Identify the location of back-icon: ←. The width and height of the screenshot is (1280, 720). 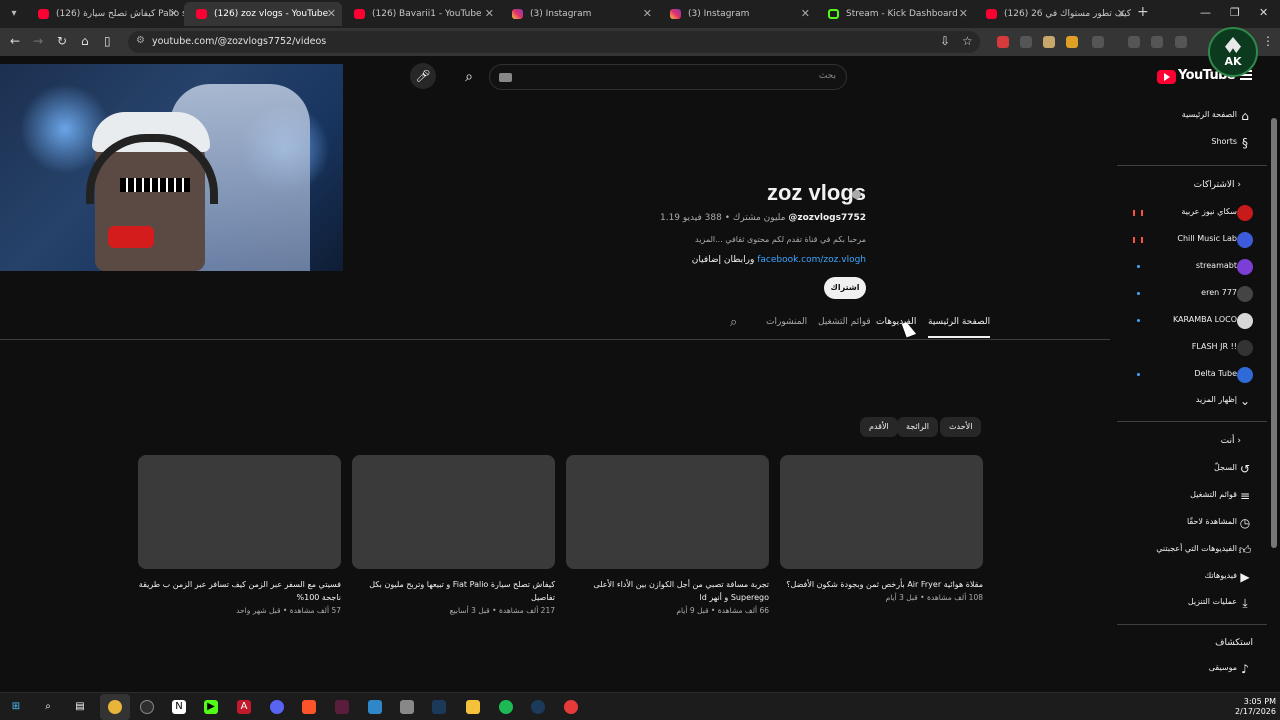
(15, 41).